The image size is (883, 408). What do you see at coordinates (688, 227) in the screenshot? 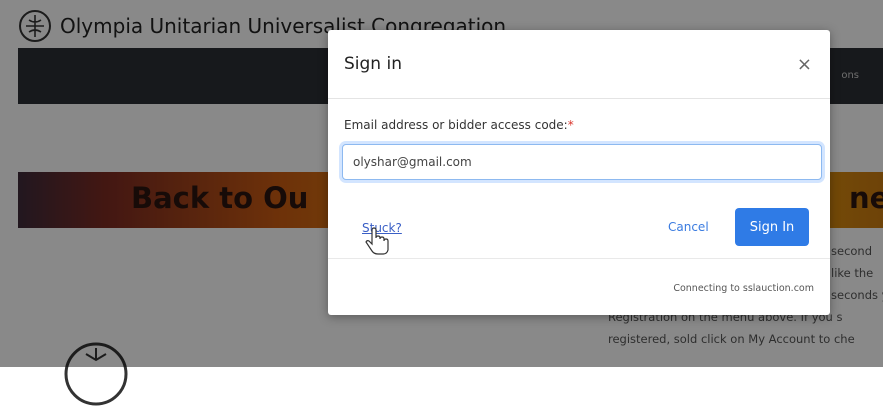
I see `cancel-button: Cancel` at bounding box center [688, 227].